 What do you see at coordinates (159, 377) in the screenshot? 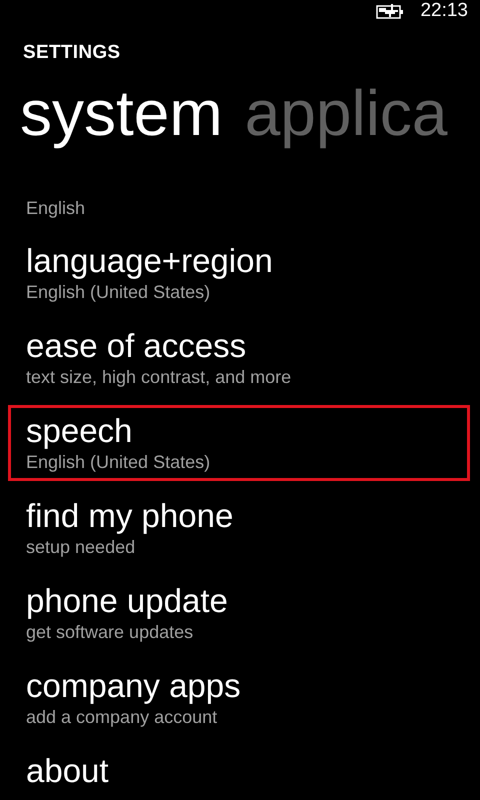
I see `setting-subtitle: text size, high contrast, and more` at bounding box center [159, 377].